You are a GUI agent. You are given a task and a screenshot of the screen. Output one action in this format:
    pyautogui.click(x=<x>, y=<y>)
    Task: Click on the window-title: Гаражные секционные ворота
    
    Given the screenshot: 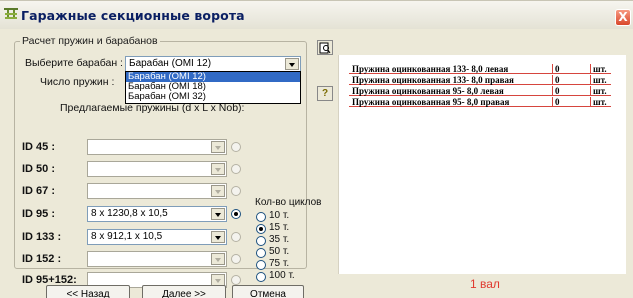 What is the action you would take?
    pyautogui.click(x=133, y=15)
    